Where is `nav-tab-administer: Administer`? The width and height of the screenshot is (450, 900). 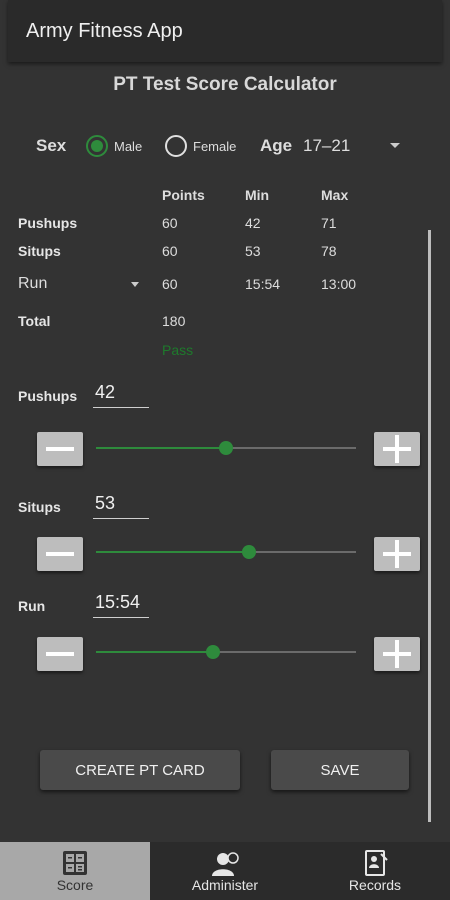 nav-tab-administer: Administer is located at coordinates (225, 871).